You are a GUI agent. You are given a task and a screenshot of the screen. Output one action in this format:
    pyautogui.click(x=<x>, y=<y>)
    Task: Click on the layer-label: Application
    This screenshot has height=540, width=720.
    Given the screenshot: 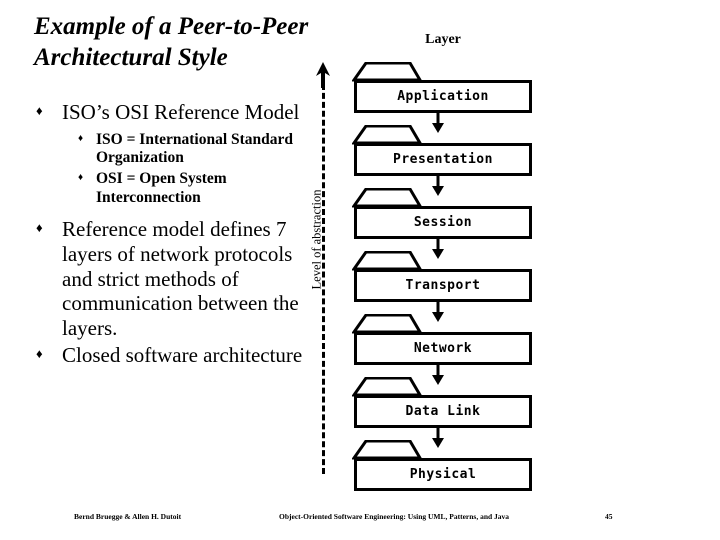 What is the action you would take?
    pyautogui.click(x=443, y=96)
    